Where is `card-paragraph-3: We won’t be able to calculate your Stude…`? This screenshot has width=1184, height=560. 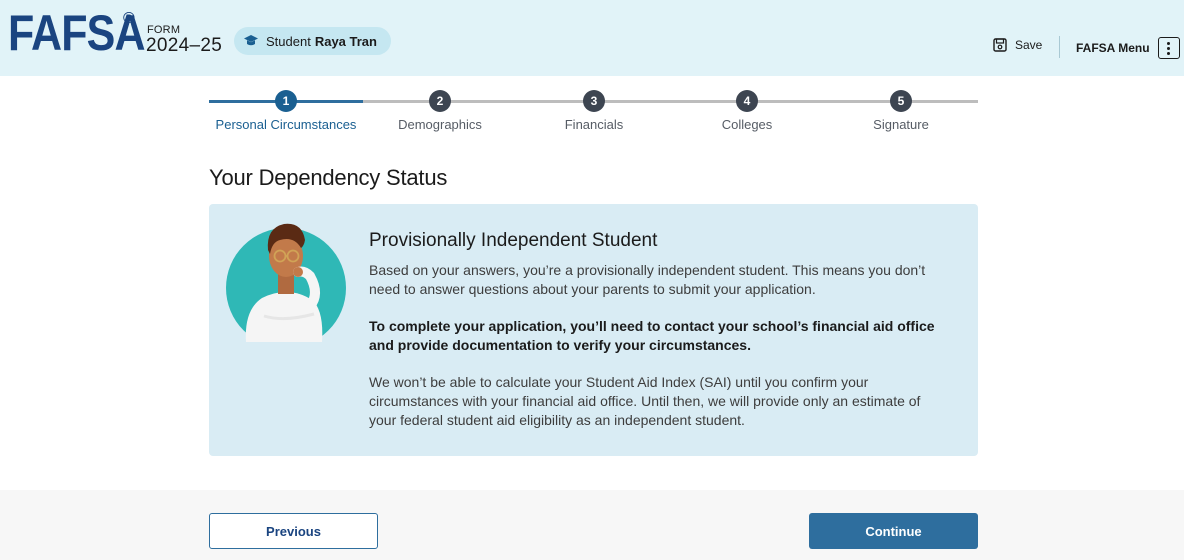 card-paragraph-3: We won’t be able to calculate your Stude… is located at coordinates (645, 401).